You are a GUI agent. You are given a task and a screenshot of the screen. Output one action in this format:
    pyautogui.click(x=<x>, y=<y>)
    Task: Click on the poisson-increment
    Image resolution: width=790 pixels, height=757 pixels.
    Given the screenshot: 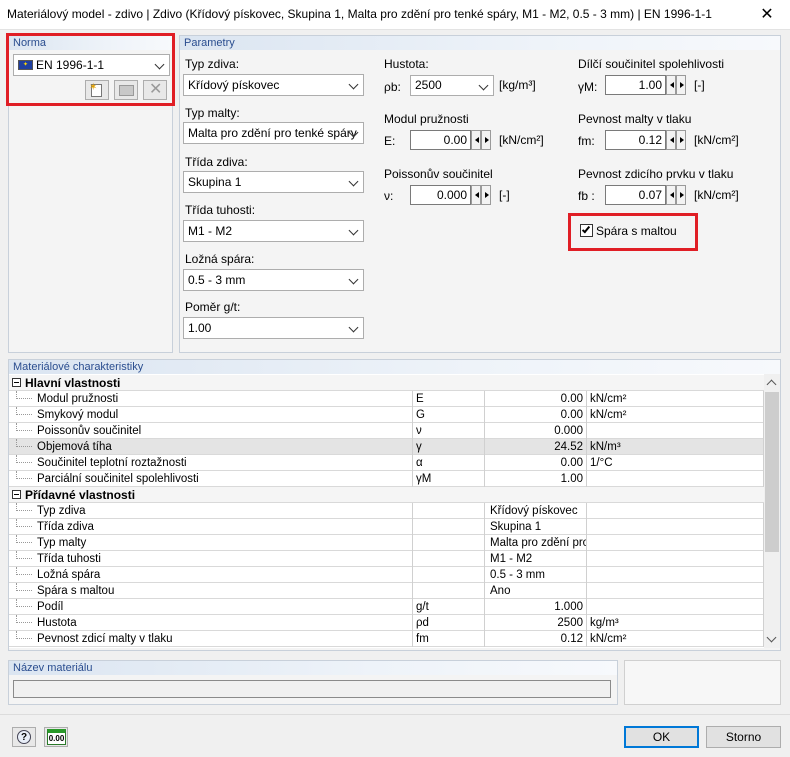 What is the action you would take?
    pyautogui.click(x=486, y=195)
    